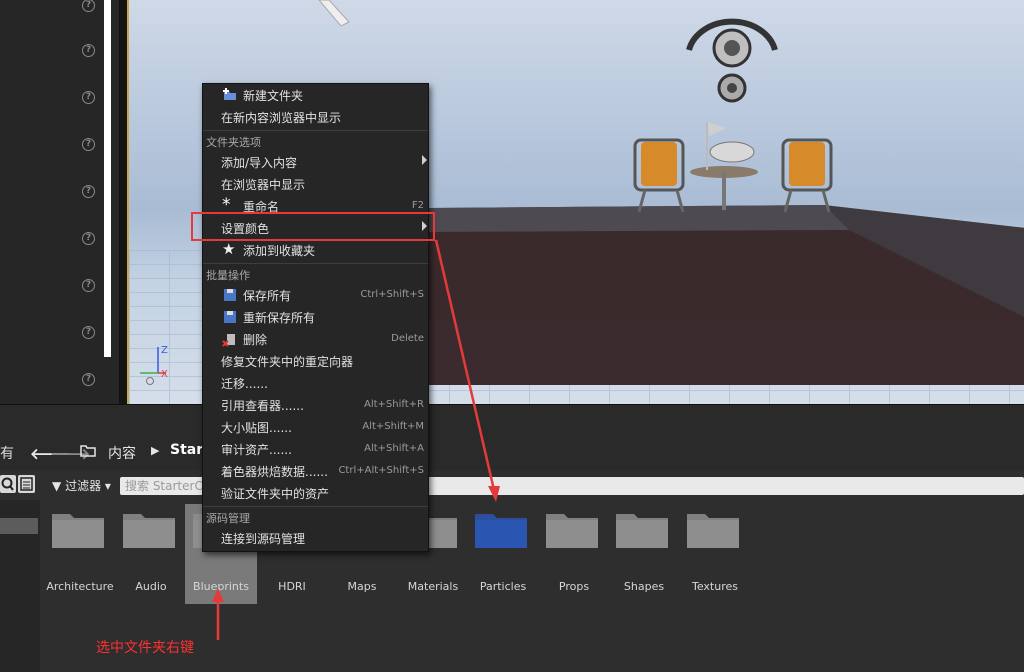 The width and height of the screenshot is (1024, 672). What do you see at coordinates (255, 340) in the screenshot?
I see `menu-item-label: 删除` at bounding box center [255, 340].